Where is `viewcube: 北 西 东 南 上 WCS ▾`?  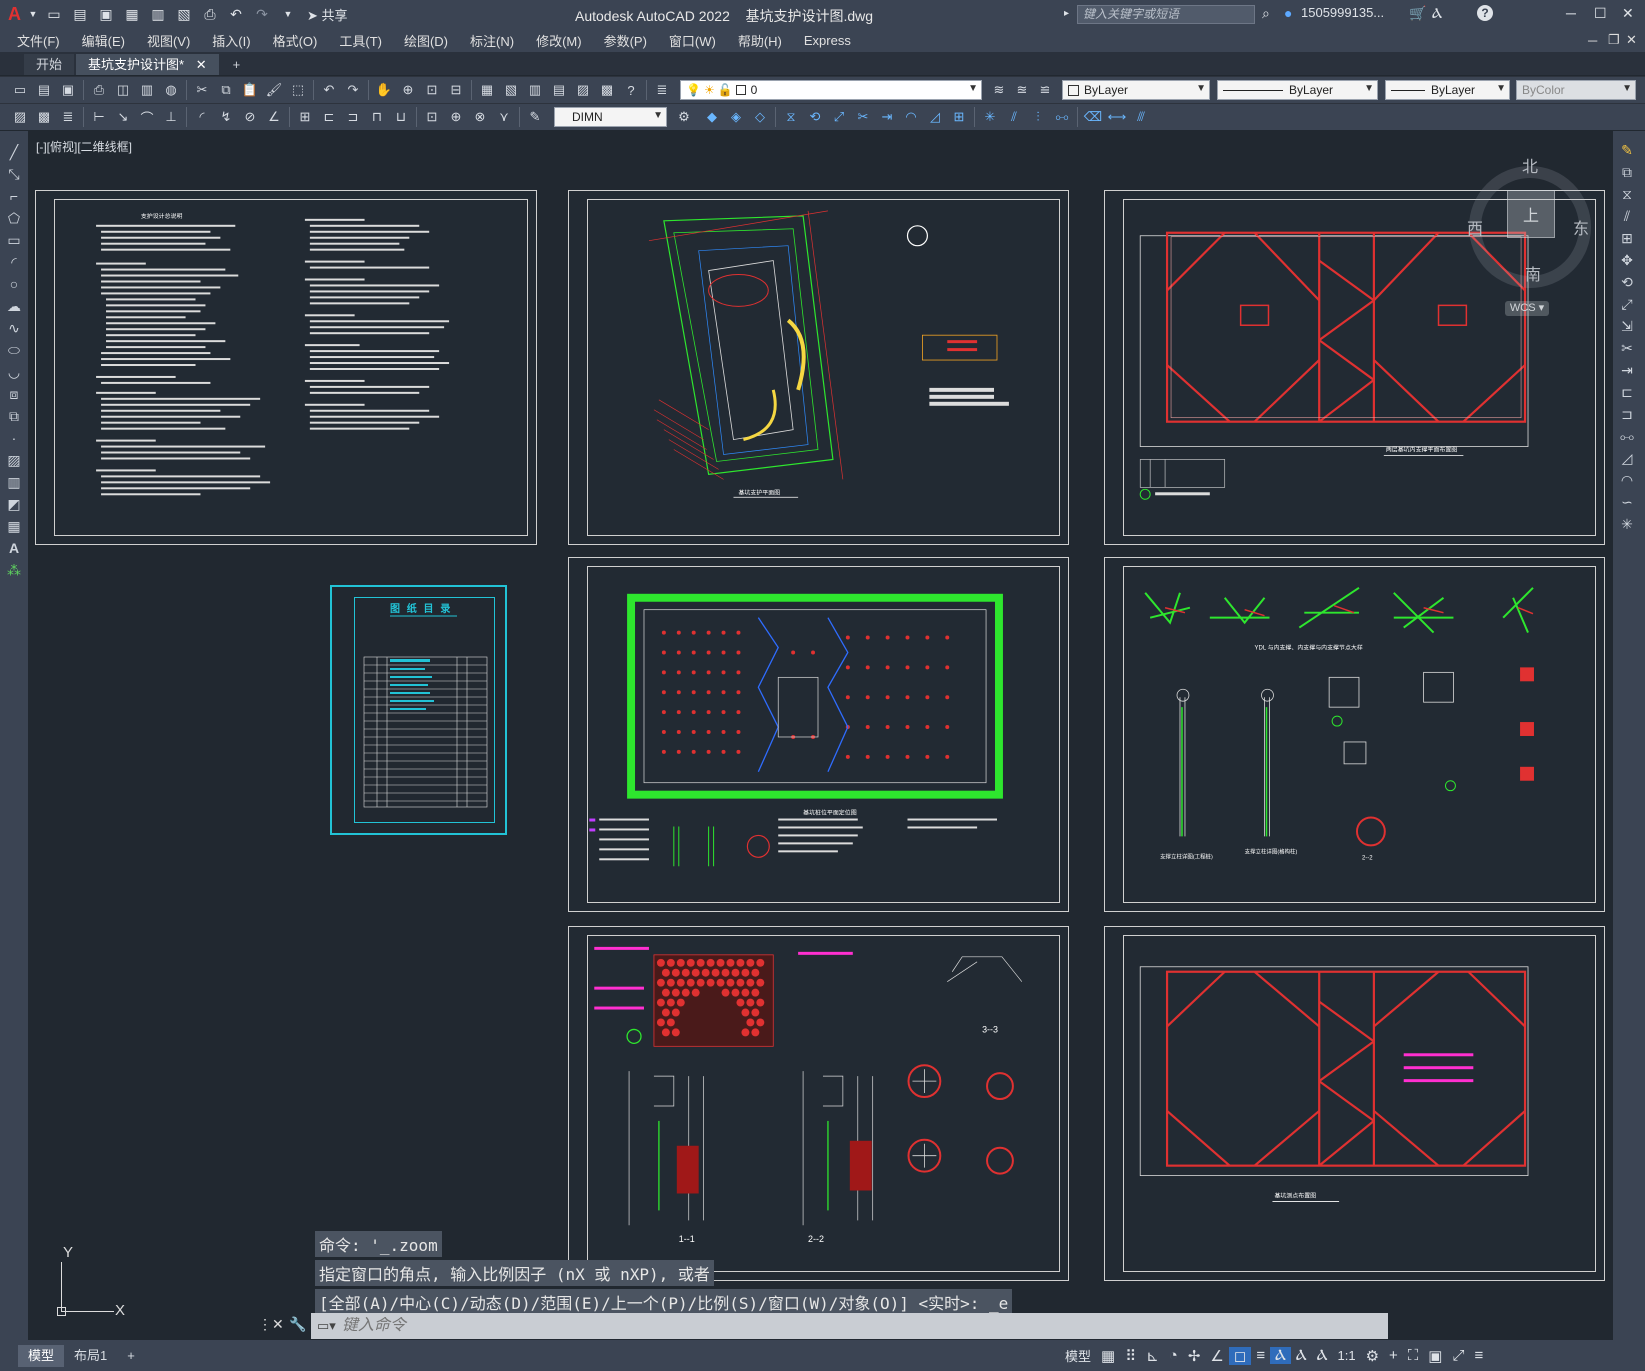
viewcube: 北 西 东 南 上 WCS ▾ is located at coordinates (1532, 234).